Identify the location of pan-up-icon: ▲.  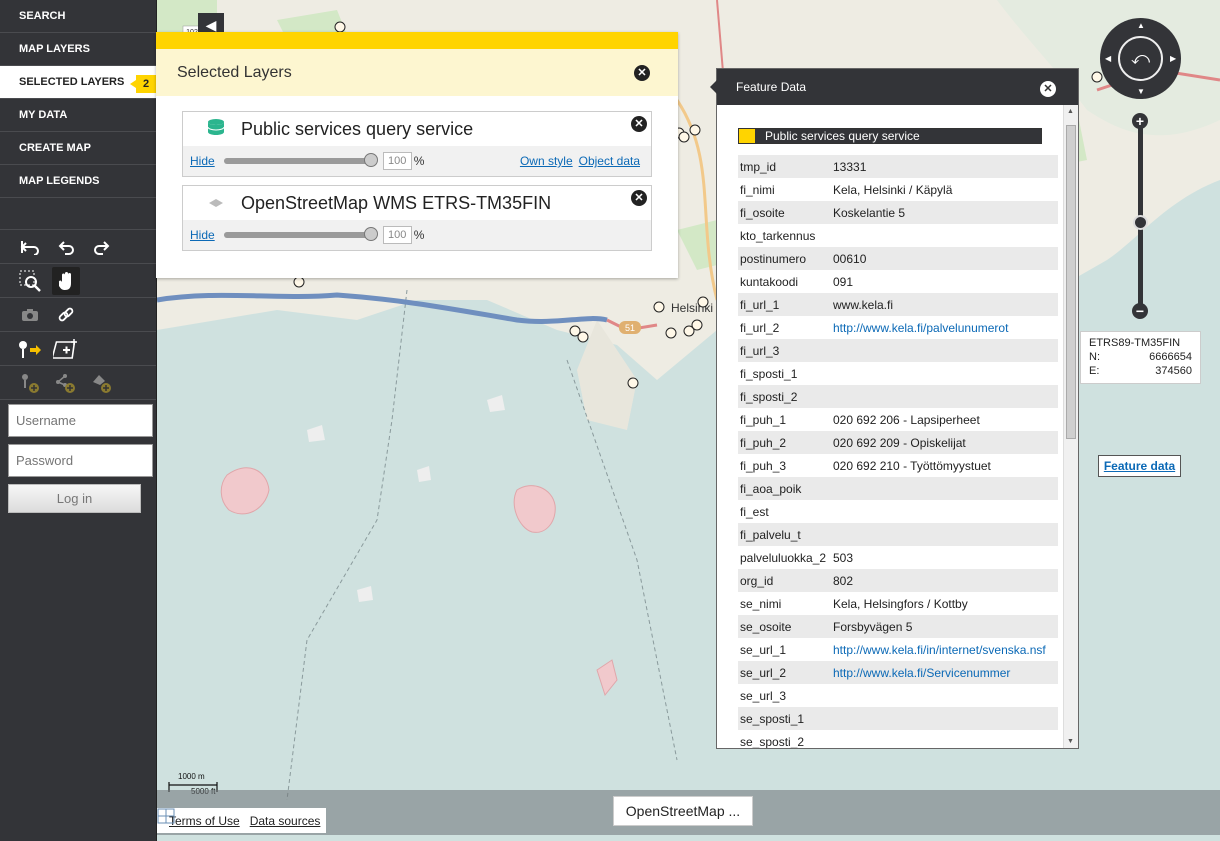
(1141, 25).